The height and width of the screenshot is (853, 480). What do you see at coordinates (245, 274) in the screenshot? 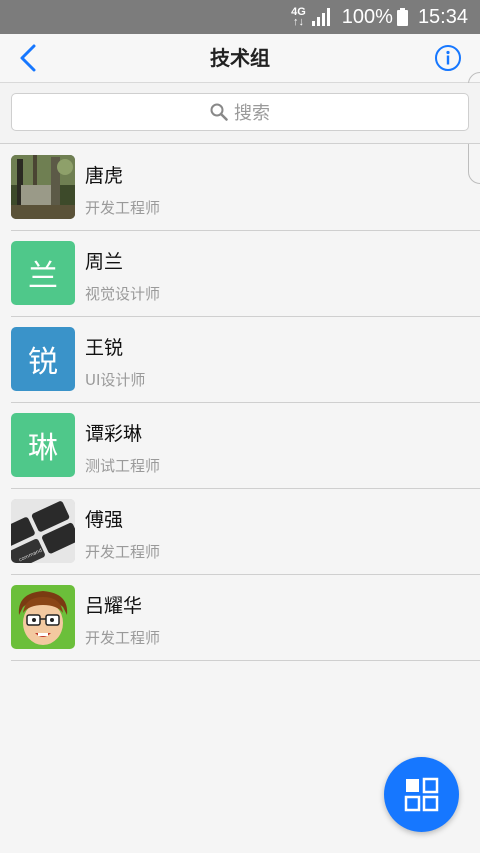
I see `list-item: 兰 周兰 视觉设计师` at bounding box center [245, 274].